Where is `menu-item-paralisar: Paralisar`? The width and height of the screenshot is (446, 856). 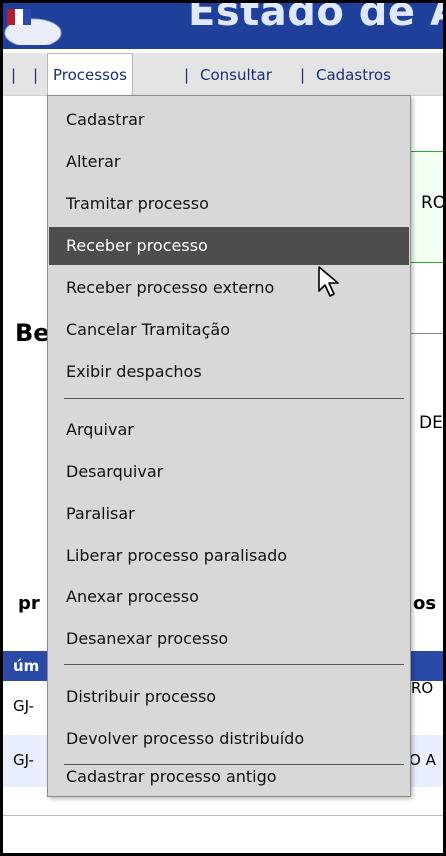
menu-item-paralisar: Paralisar is located at coordinates (229, 514).